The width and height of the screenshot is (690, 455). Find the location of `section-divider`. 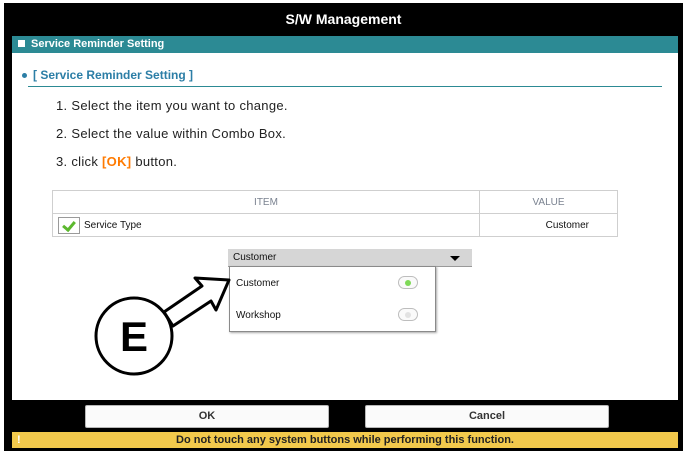

section-divider is located at coordinates (345, 86).